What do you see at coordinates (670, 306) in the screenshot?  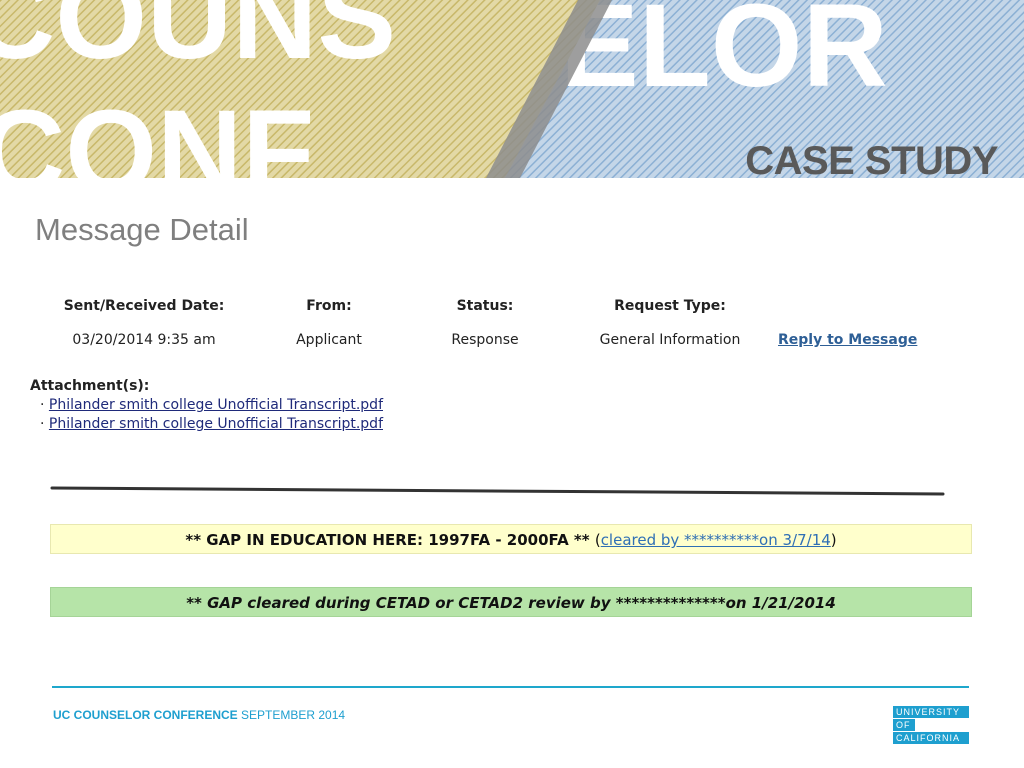 I see `header-request-type: Request Type:` at bounding box center [670, 306].